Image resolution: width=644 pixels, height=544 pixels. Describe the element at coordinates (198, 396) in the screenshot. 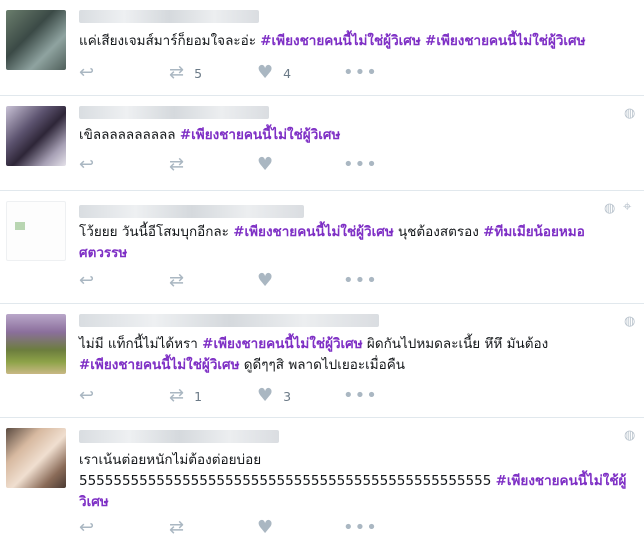

I see `retweet-count: 1` at that location.